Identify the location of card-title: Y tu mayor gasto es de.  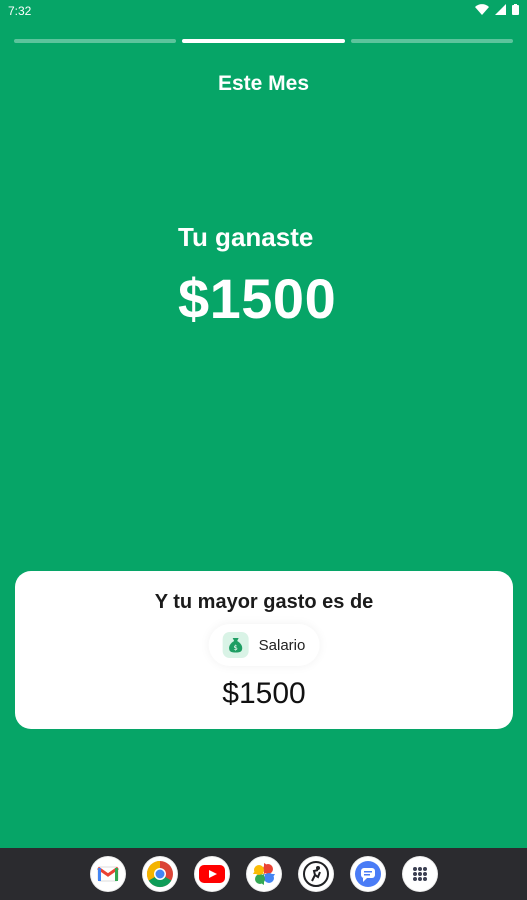
(264, 602).